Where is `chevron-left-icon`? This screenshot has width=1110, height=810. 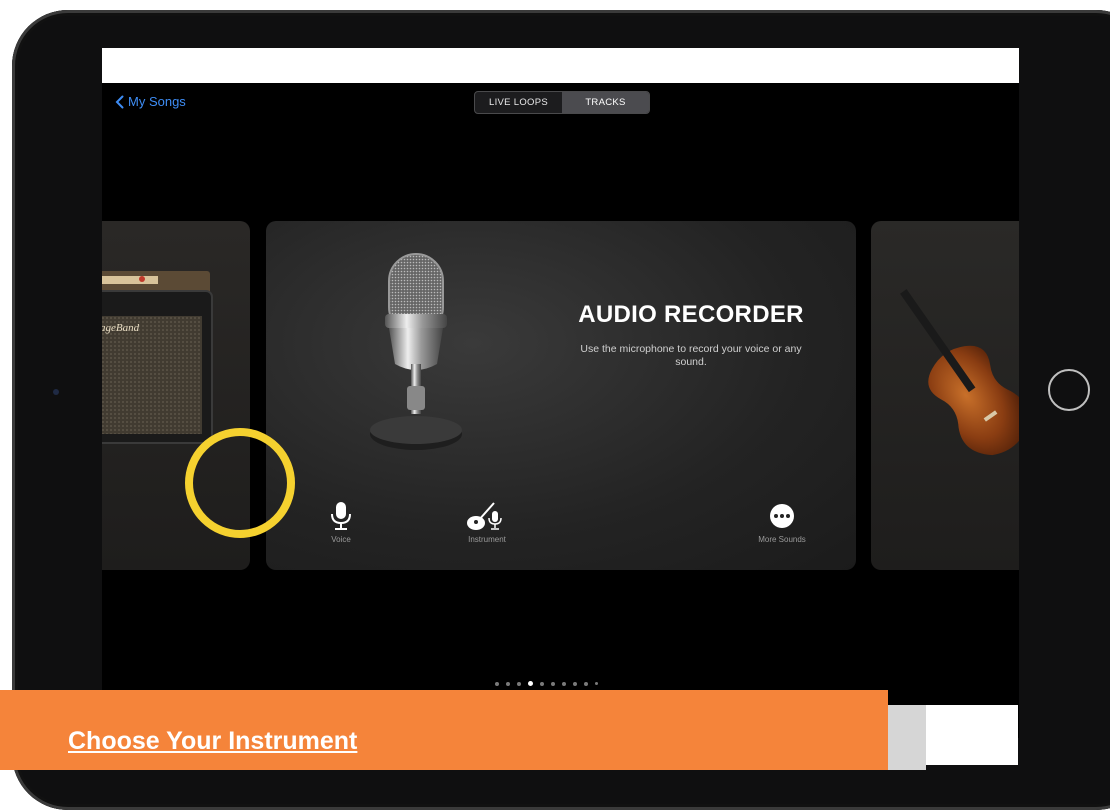 chevron-left-icon is located at coordinates (119, 101).